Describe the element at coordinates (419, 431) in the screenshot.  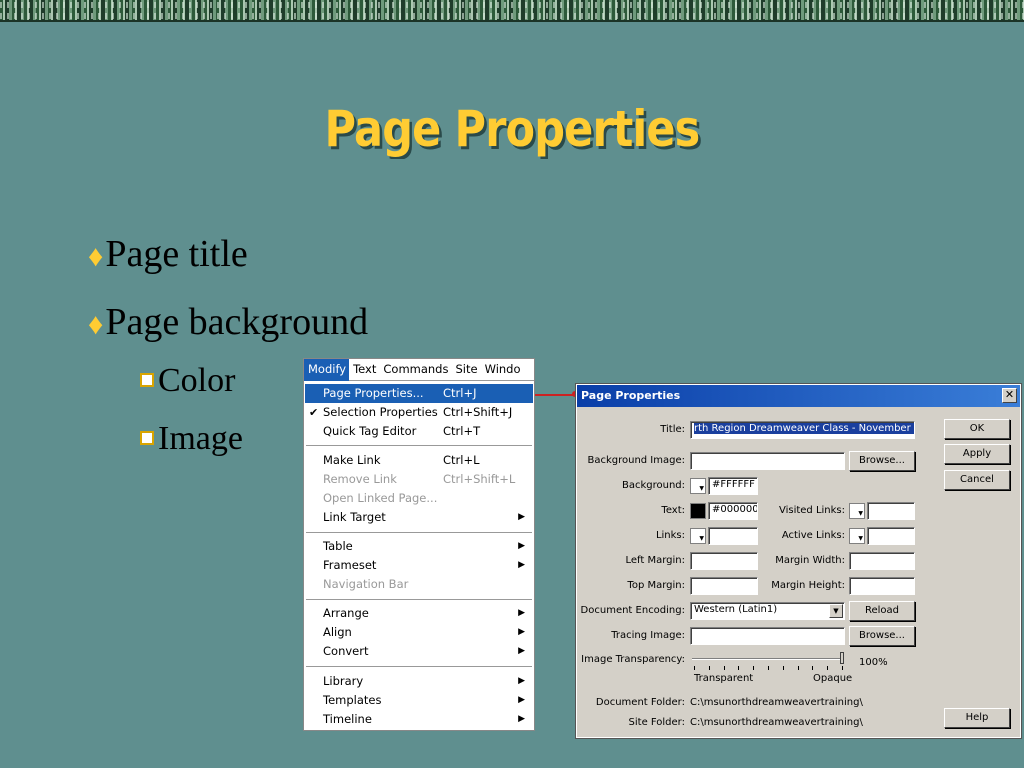
I see `menu-item-quick-tag-editor: Quick Tag Editor Ctrl+T` at that location.